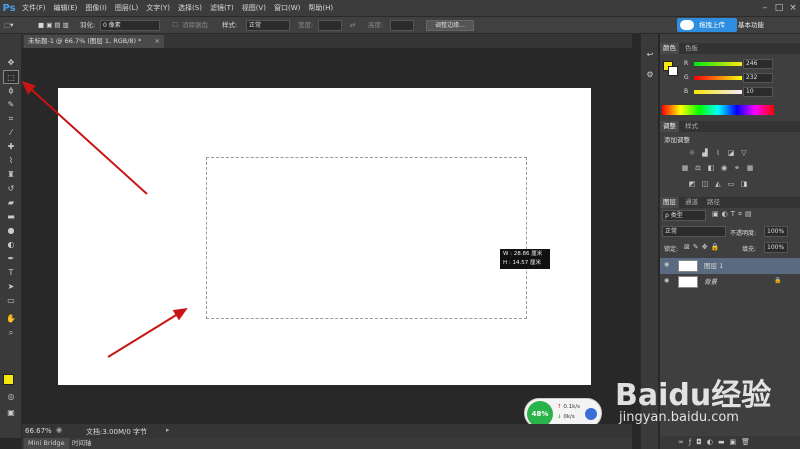 Image resolution: width=800 pixels, height=449 pixels. I want to click on tab-close-icon: ×, so click(157, 41).